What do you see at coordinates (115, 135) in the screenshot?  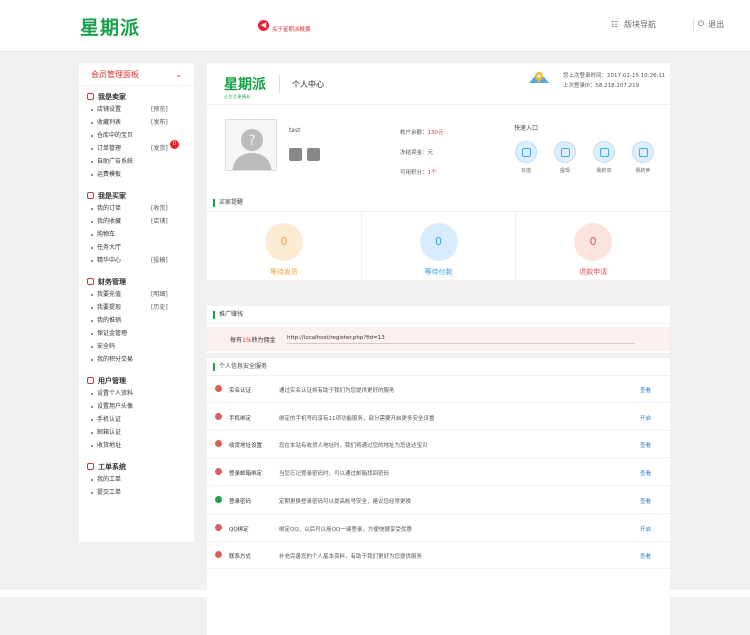 I see `sidebar-item-label: 仓库中的宝贝` at bounding box center [115, 135].